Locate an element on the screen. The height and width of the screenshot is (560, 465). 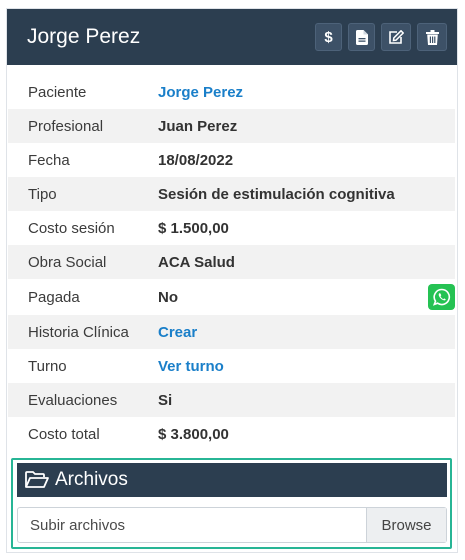
label-obra-social: Obra Social is located at coordinates (67, 262).